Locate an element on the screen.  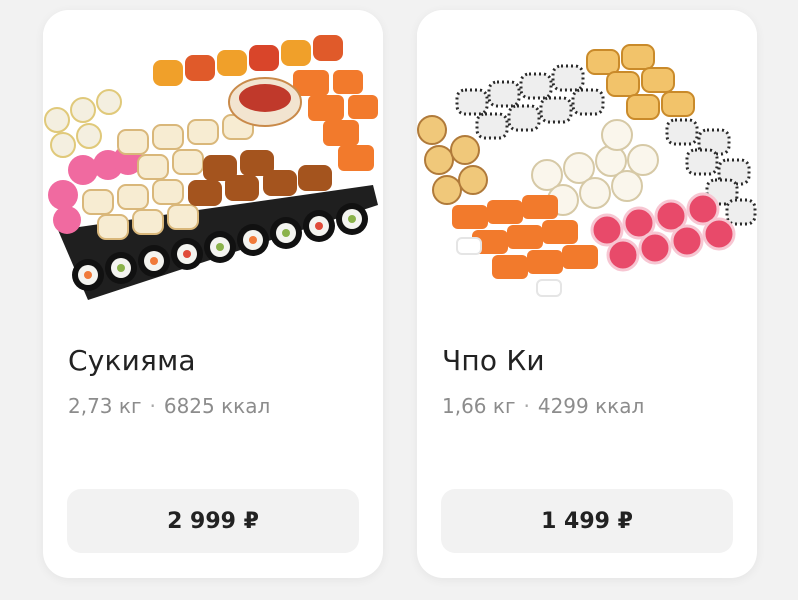
product-meta: 1,66 кг · 4299 ккал is located at coordinates (543, 406).